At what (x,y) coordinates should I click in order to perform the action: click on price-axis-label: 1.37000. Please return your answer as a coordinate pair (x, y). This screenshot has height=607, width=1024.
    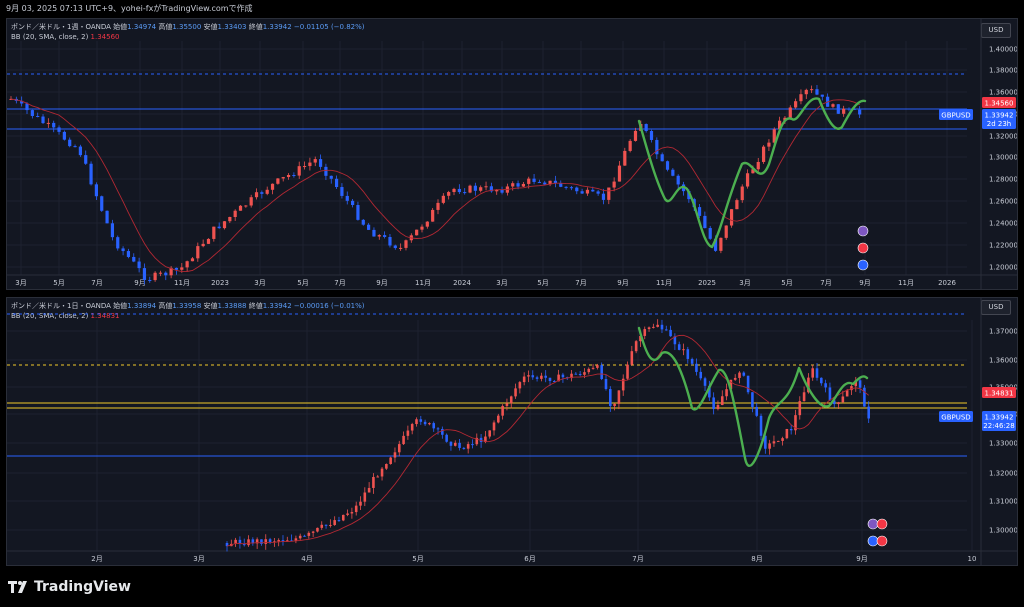
    Looking at the image, I should click on (1003, 332).